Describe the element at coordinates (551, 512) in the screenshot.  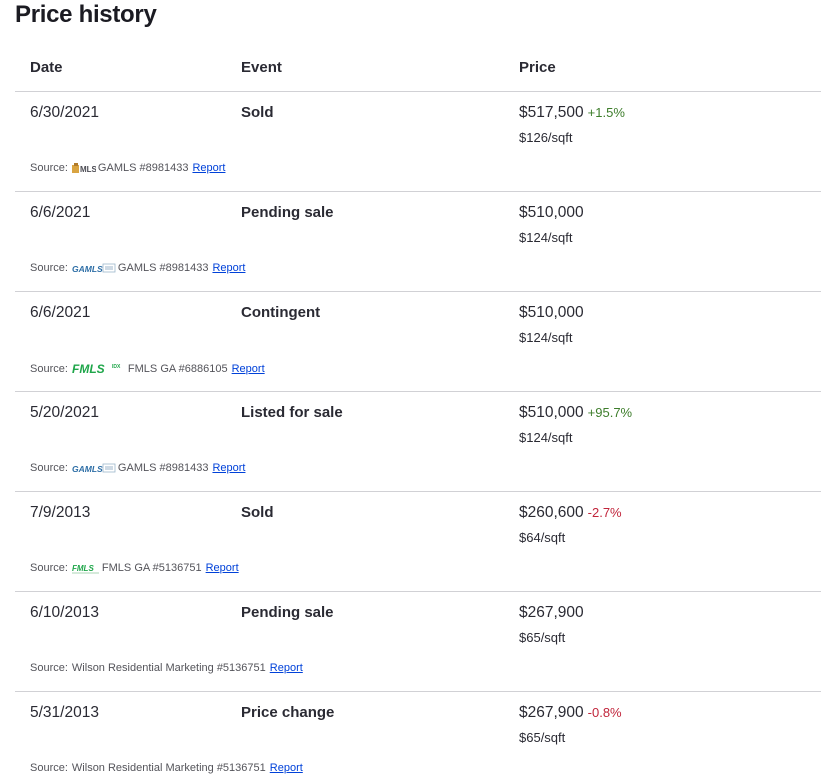
I see `price-value: $260,600` at that location.